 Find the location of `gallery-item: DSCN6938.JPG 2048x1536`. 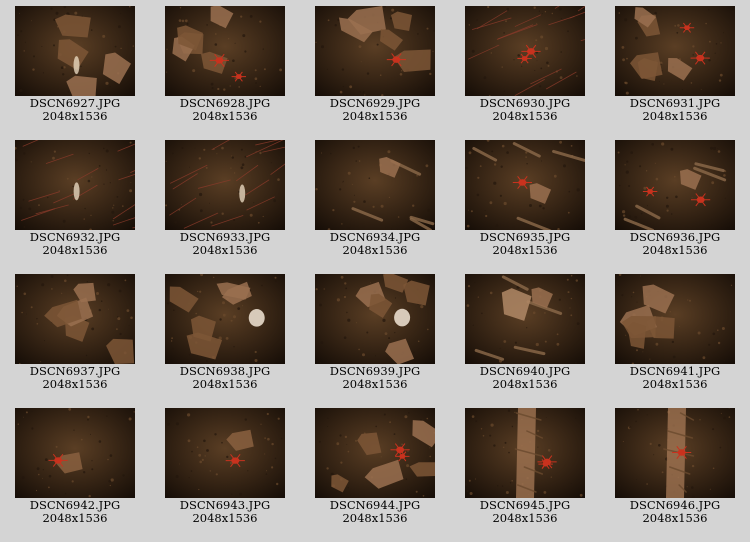

gallery-item: DSCN6938.JPG 2048x1536 is located at coordinates (225, 335).